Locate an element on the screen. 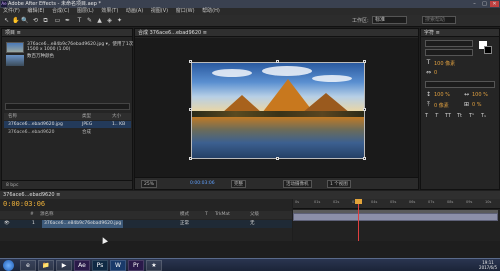 This screenshot has width=500, height=271. vertical-scale-value: 100 % is located at coordinates (442, 95).